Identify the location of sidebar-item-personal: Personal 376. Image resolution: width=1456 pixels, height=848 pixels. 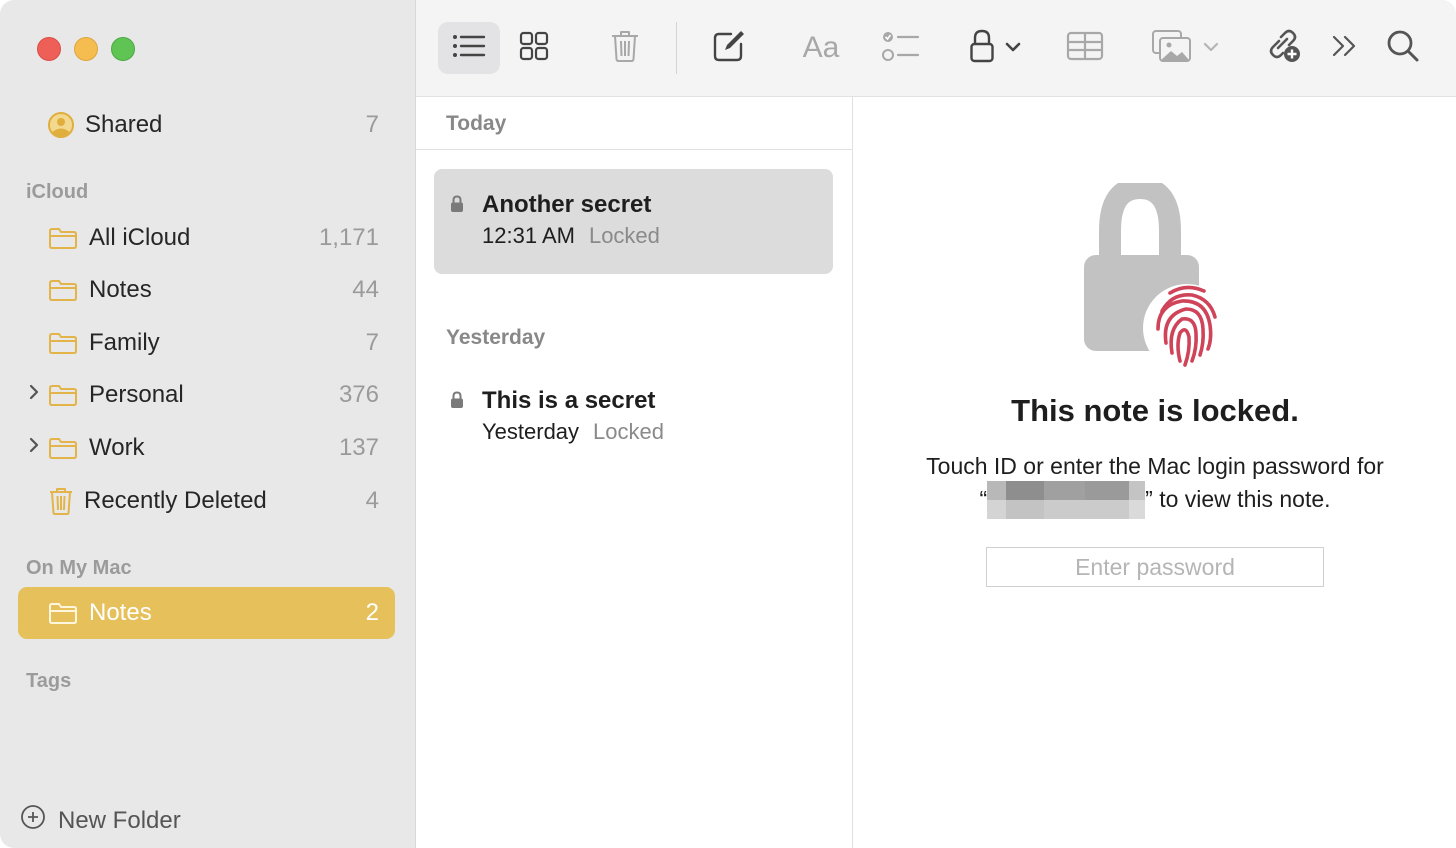
(206, 395).